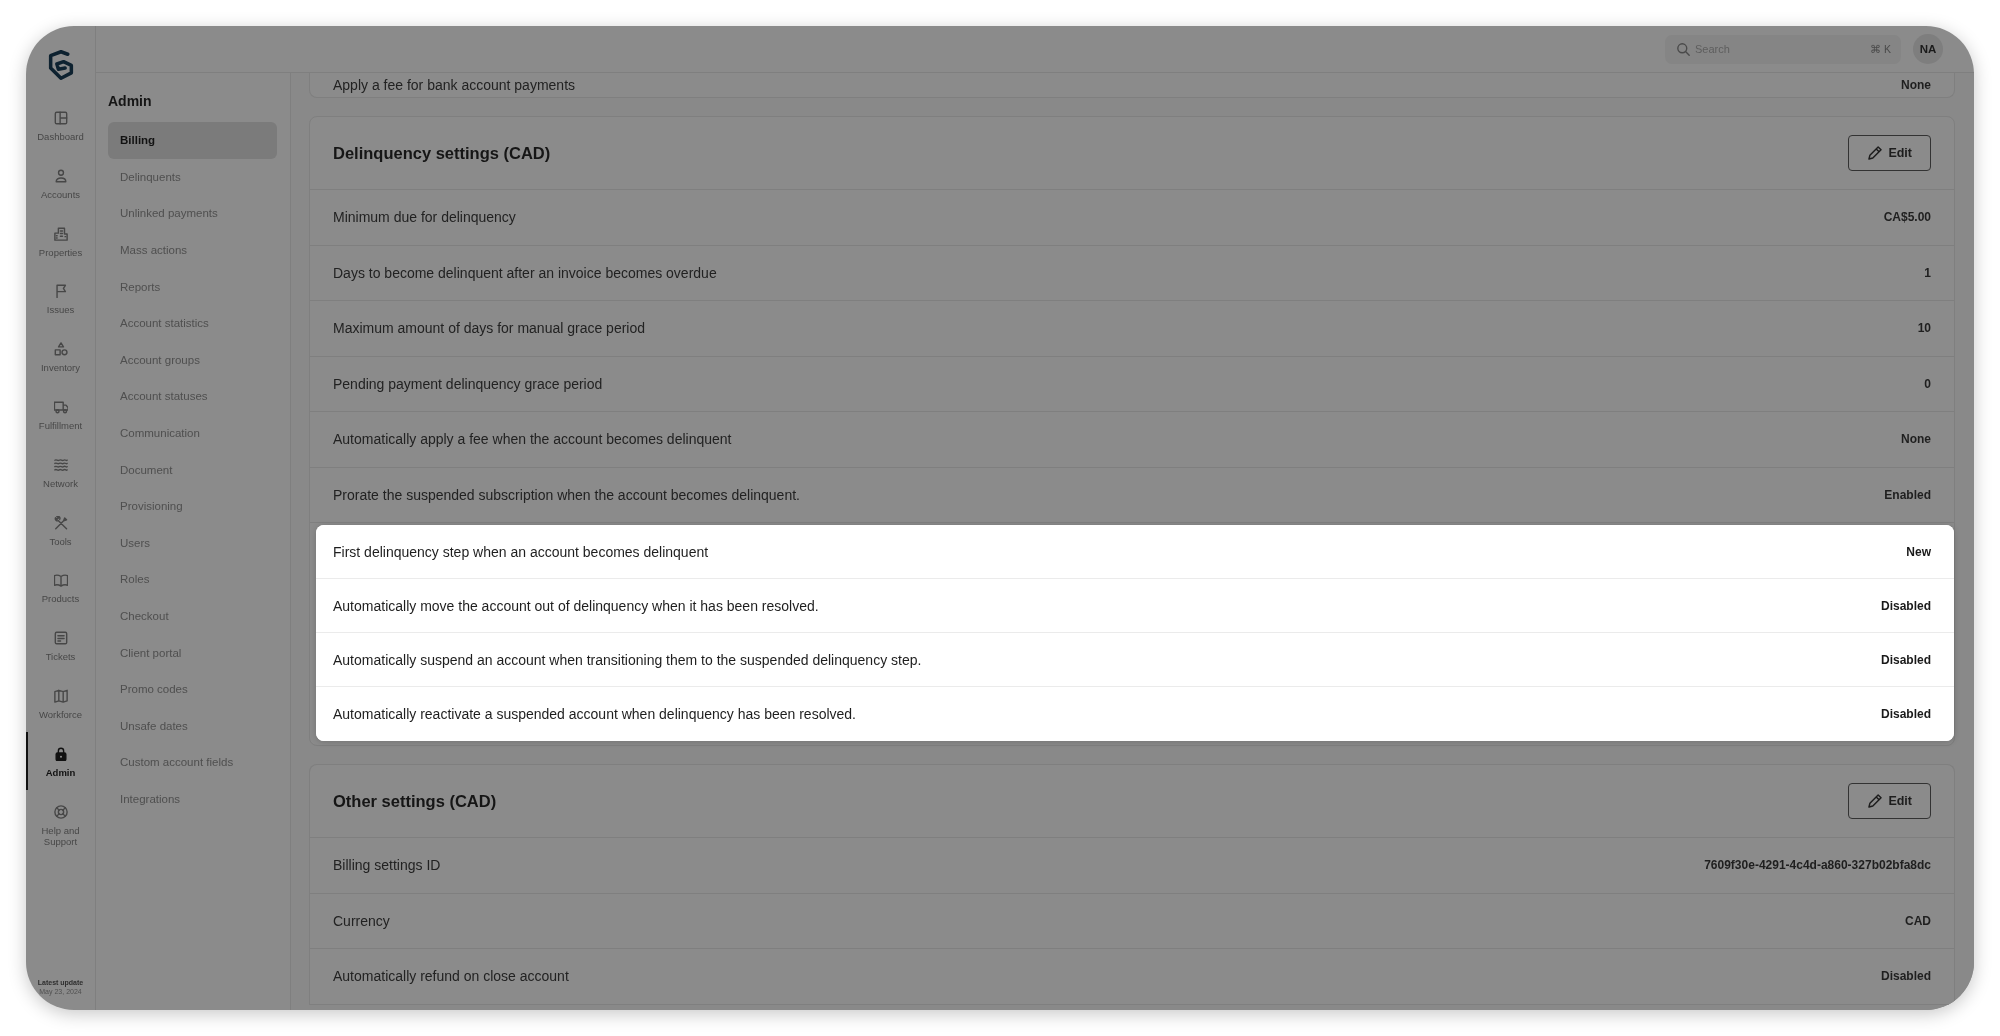  I want to click on setting-label: Apply a fee for bank account payments, so click(454, 85).